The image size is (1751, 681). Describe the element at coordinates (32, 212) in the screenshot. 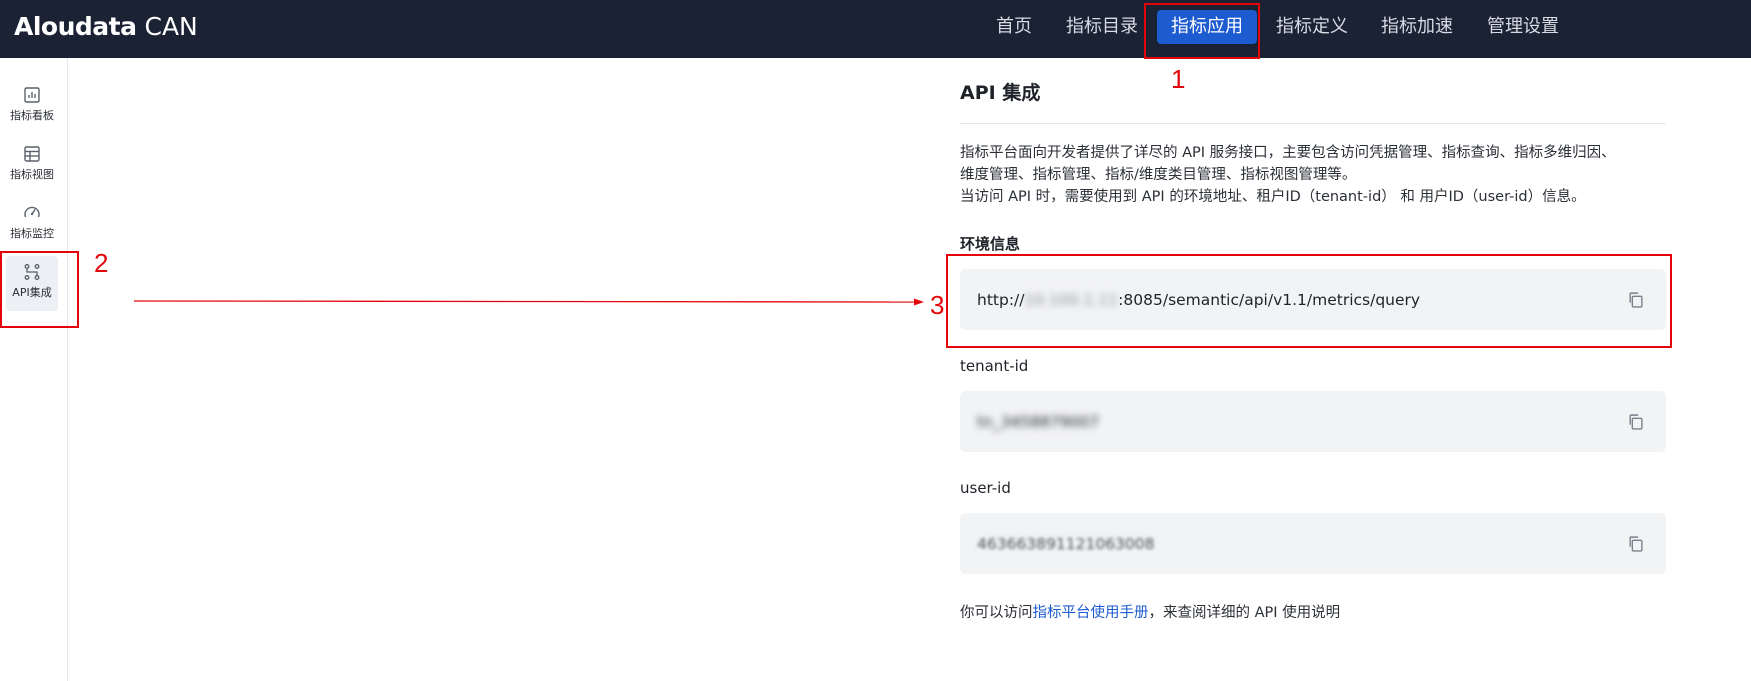

I see `gauge-icon` at that location.